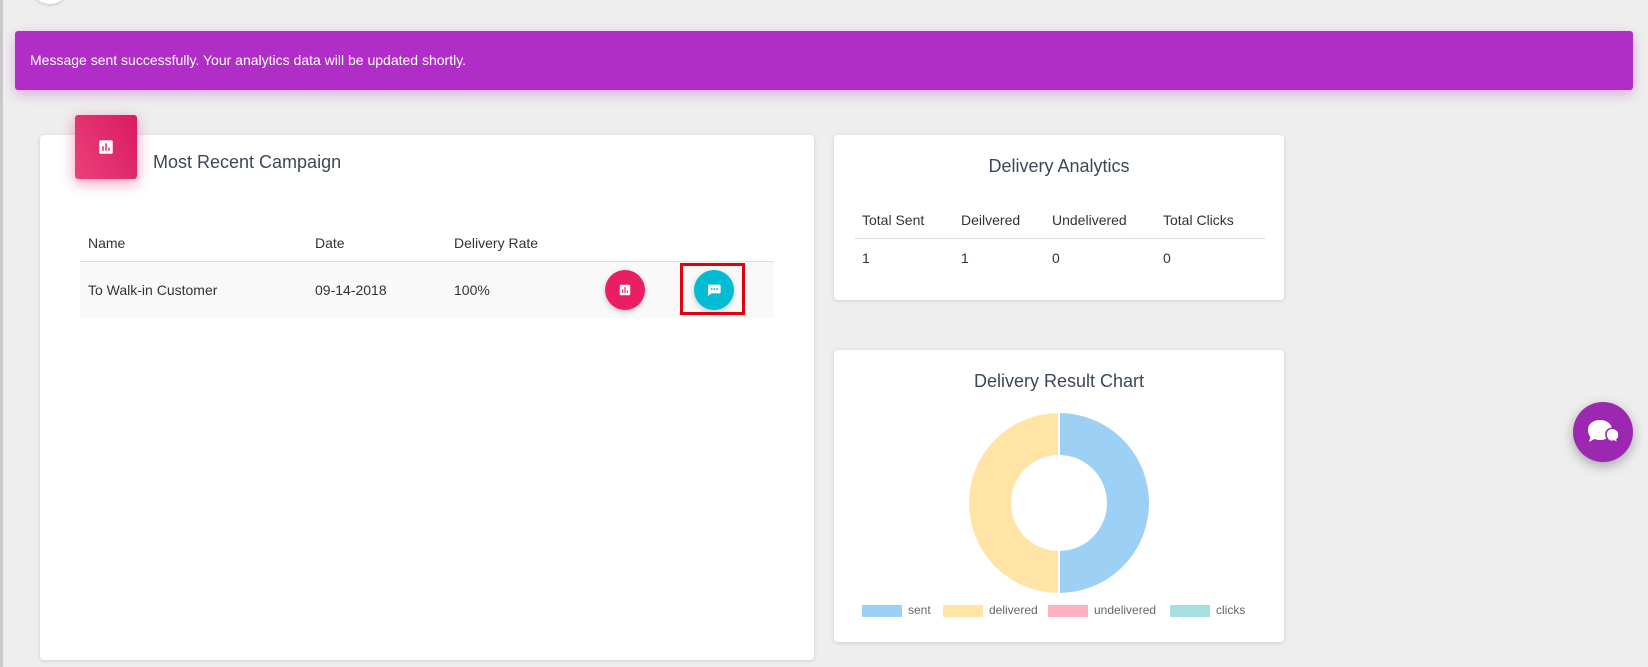  I want to click on view-analytics-button, so click(625, 290).